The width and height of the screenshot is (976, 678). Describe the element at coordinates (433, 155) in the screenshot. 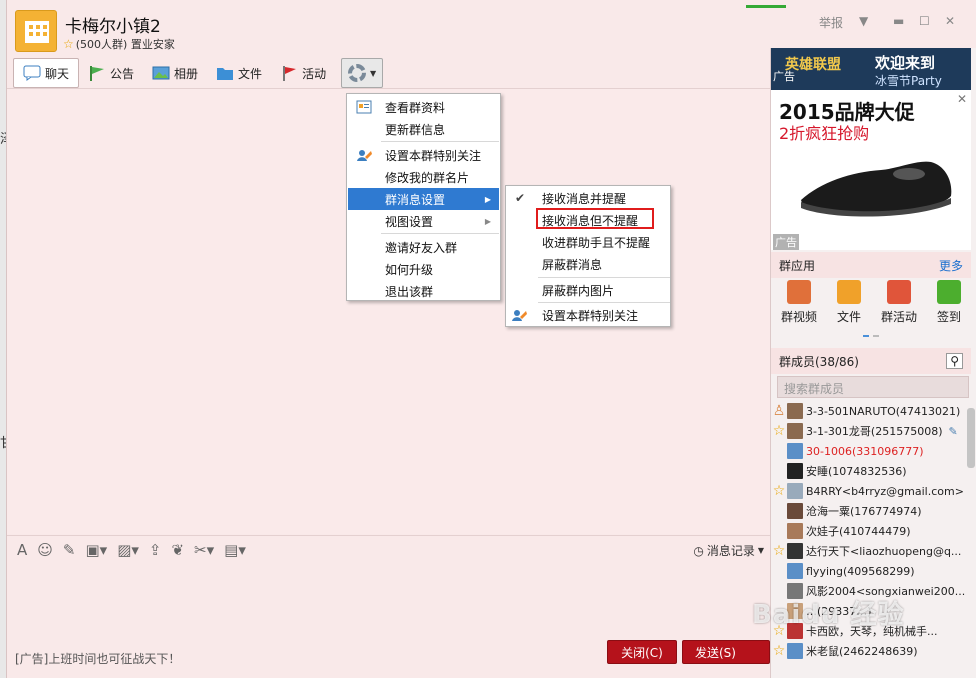

I see `menu-item-label: 设置本群特别关注` at that location.